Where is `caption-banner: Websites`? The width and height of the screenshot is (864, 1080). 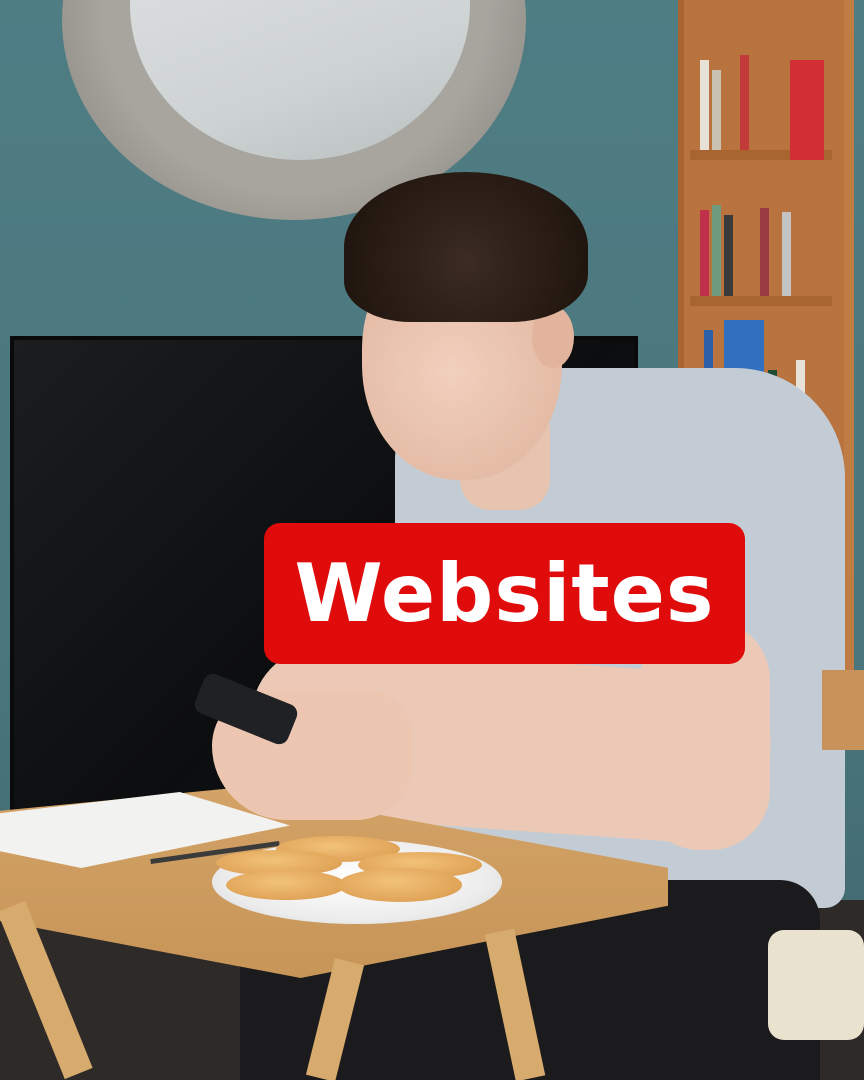
caption-banner: Websites is located at coordinates (504, 593).